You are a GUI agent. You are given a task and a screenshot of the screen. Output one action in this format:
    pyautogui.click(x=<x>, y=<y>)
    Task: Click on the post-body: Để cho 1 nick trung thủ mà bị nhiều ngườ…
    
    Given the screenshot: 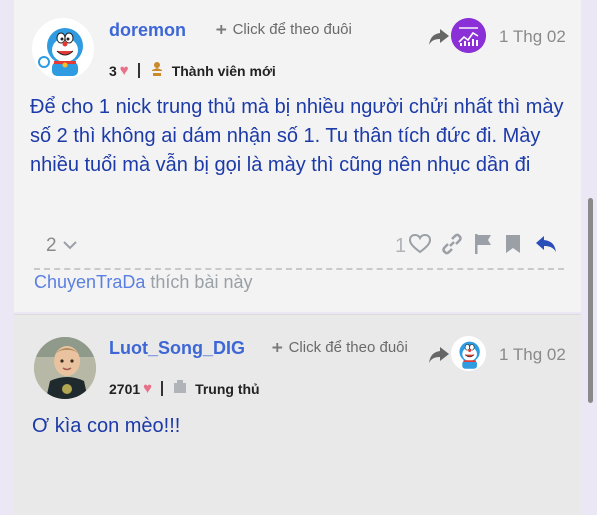 What is the action you would take?
    pyautogui.click(x=297, y=136)
    